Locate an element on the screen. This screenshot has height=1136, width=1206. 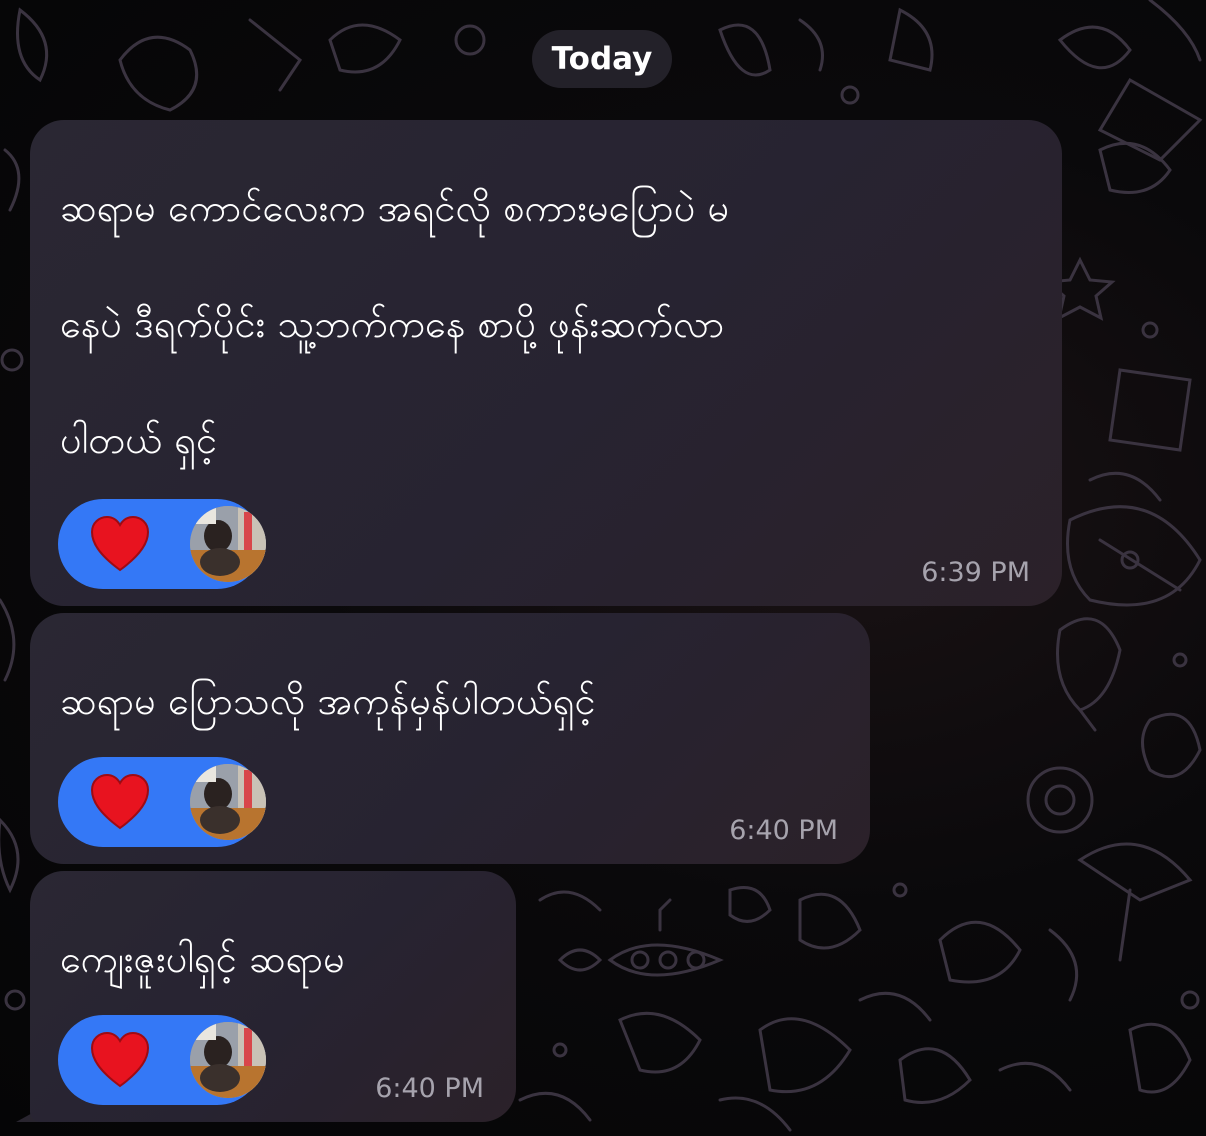
message-timestamp: 6:39 PM is located at coordinates (975, 572).